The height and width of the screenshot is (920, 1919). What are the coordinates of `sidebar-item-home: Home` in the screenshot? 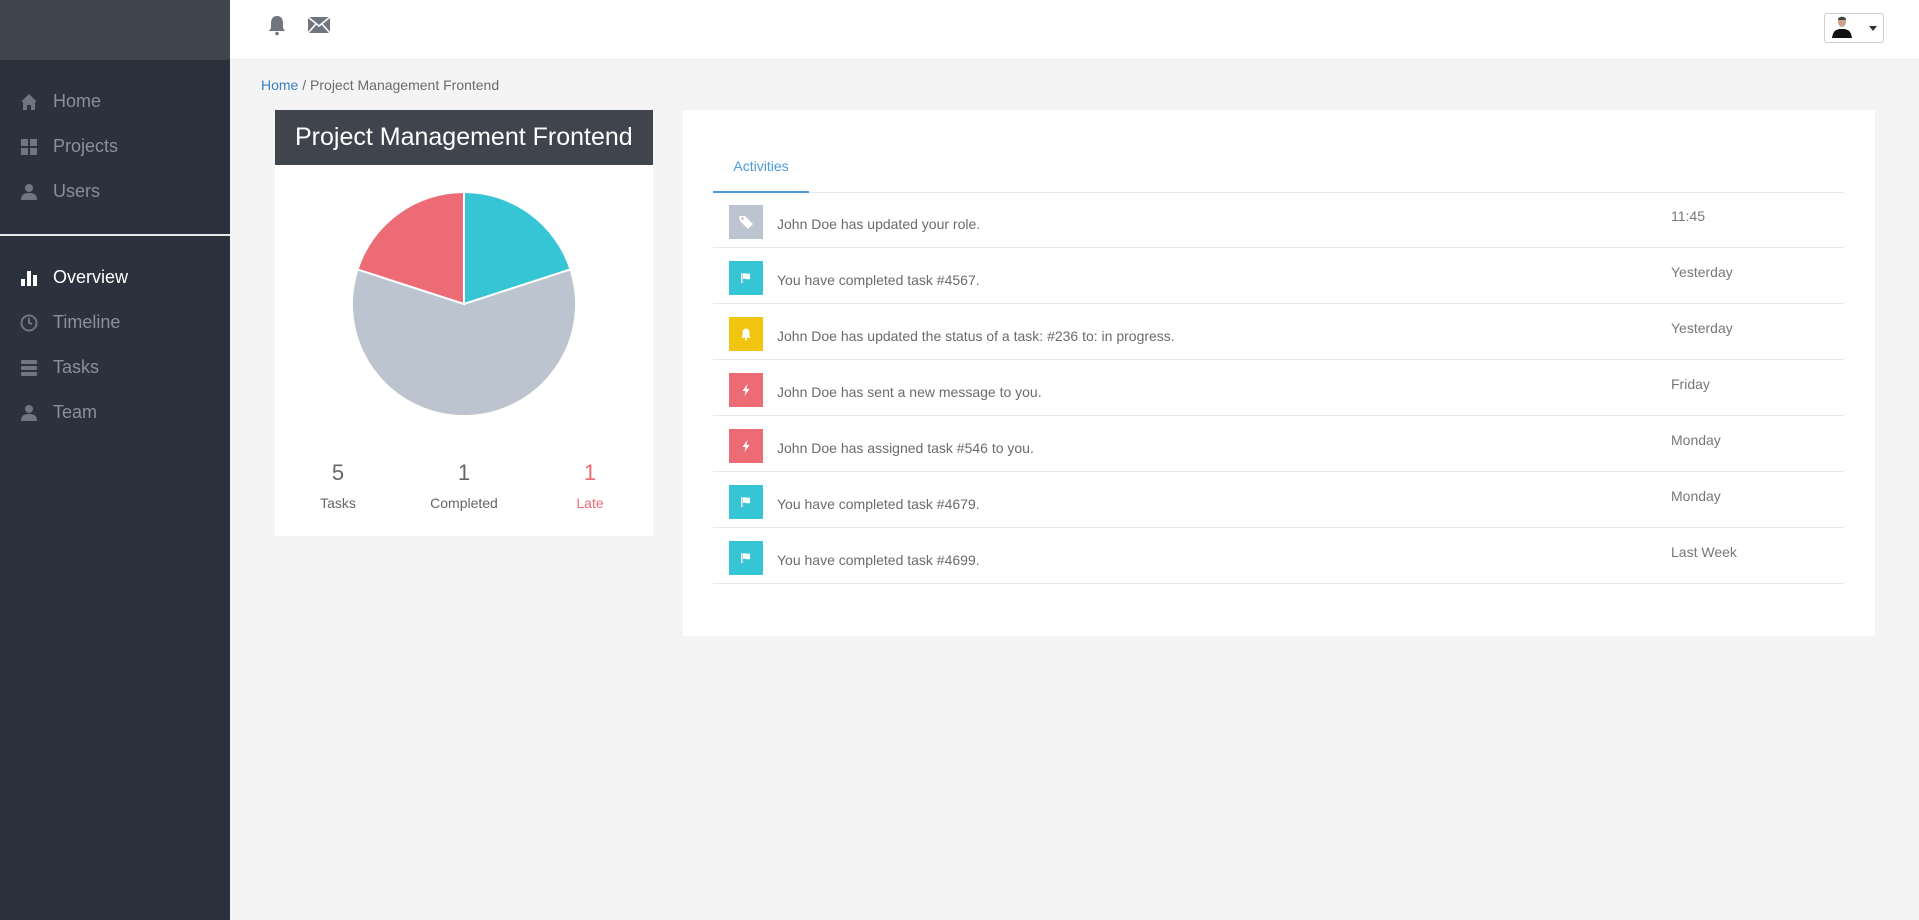 It's located at (115, 101).